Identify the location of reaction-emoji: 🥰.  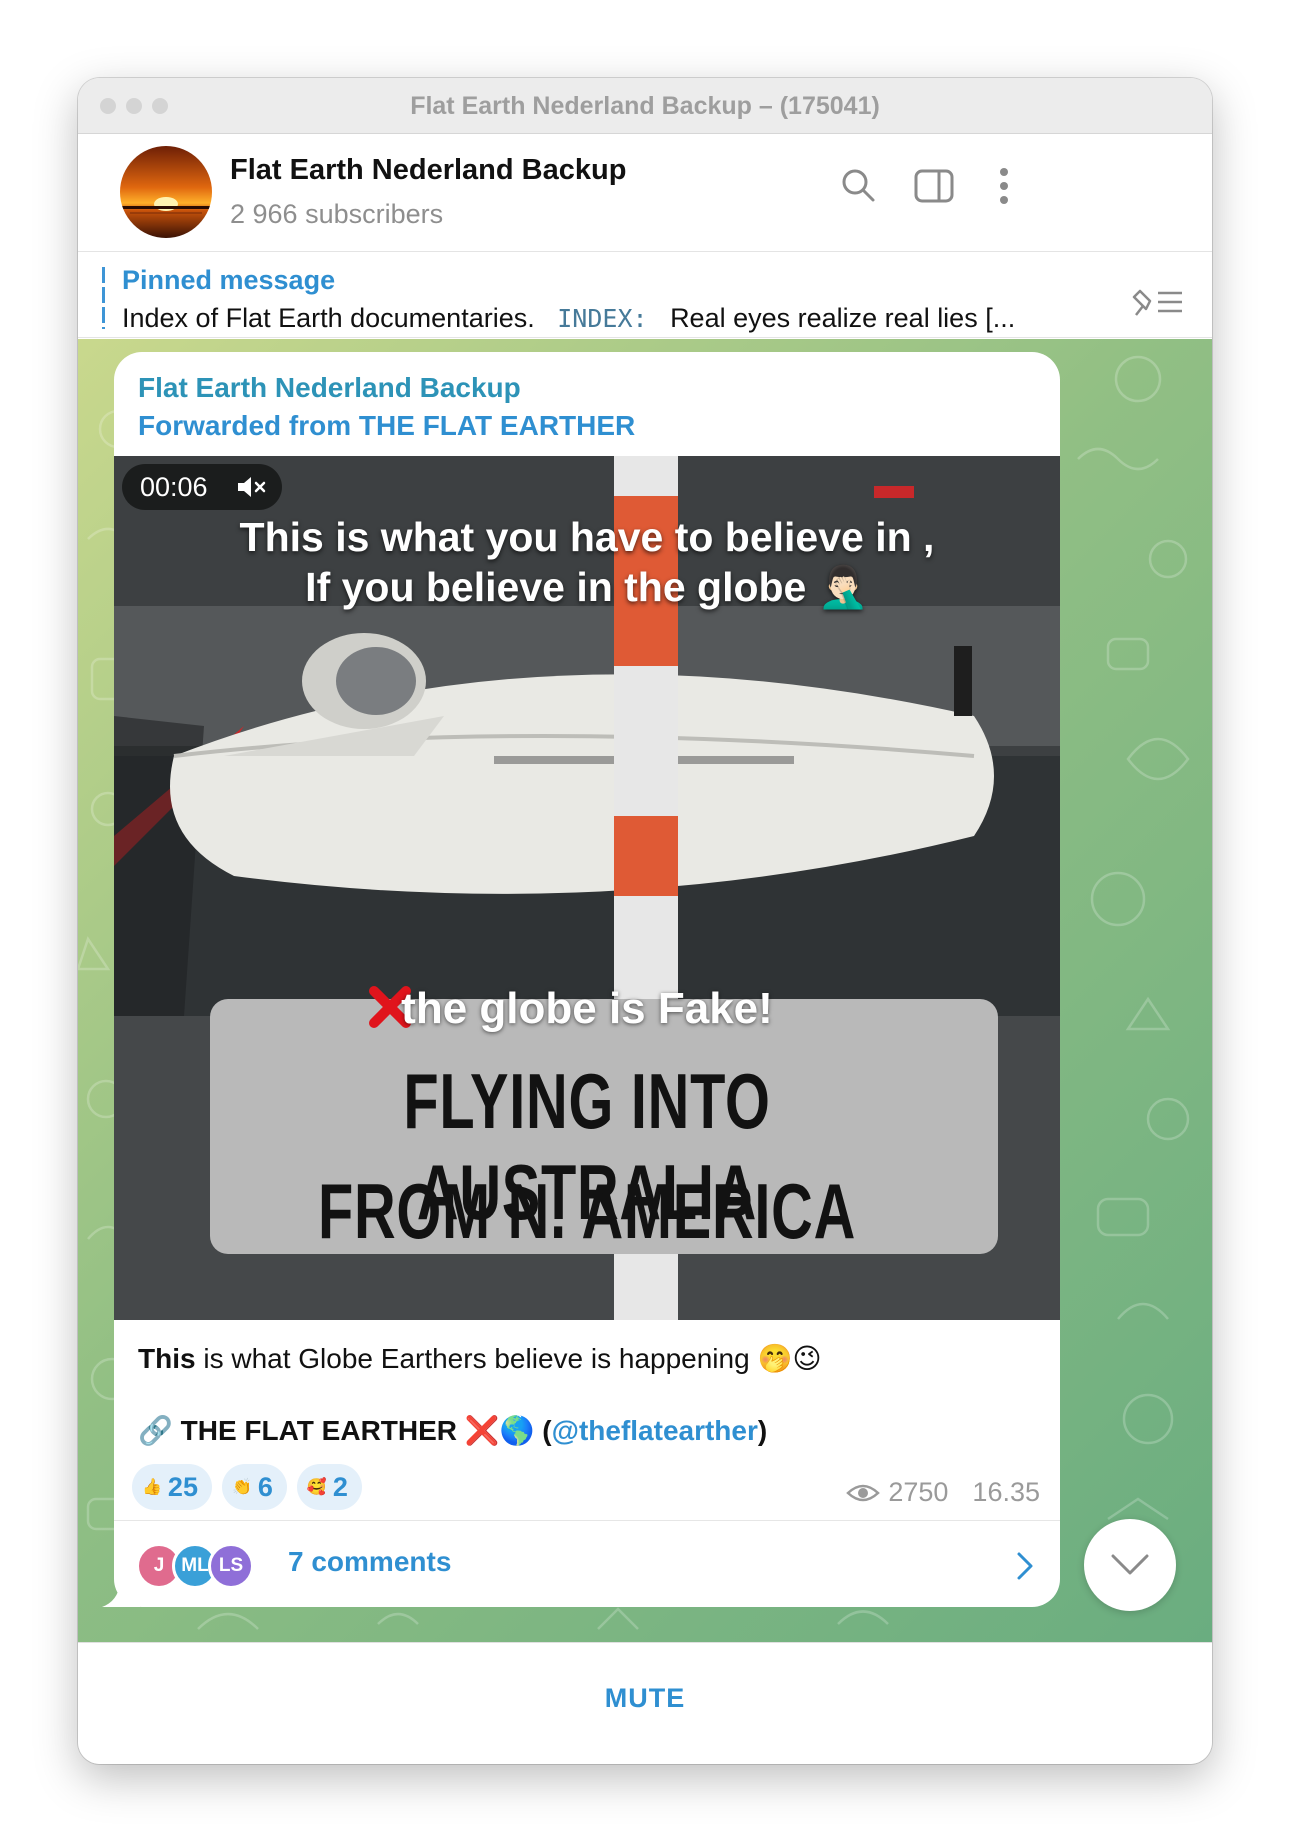
(316, 1487).